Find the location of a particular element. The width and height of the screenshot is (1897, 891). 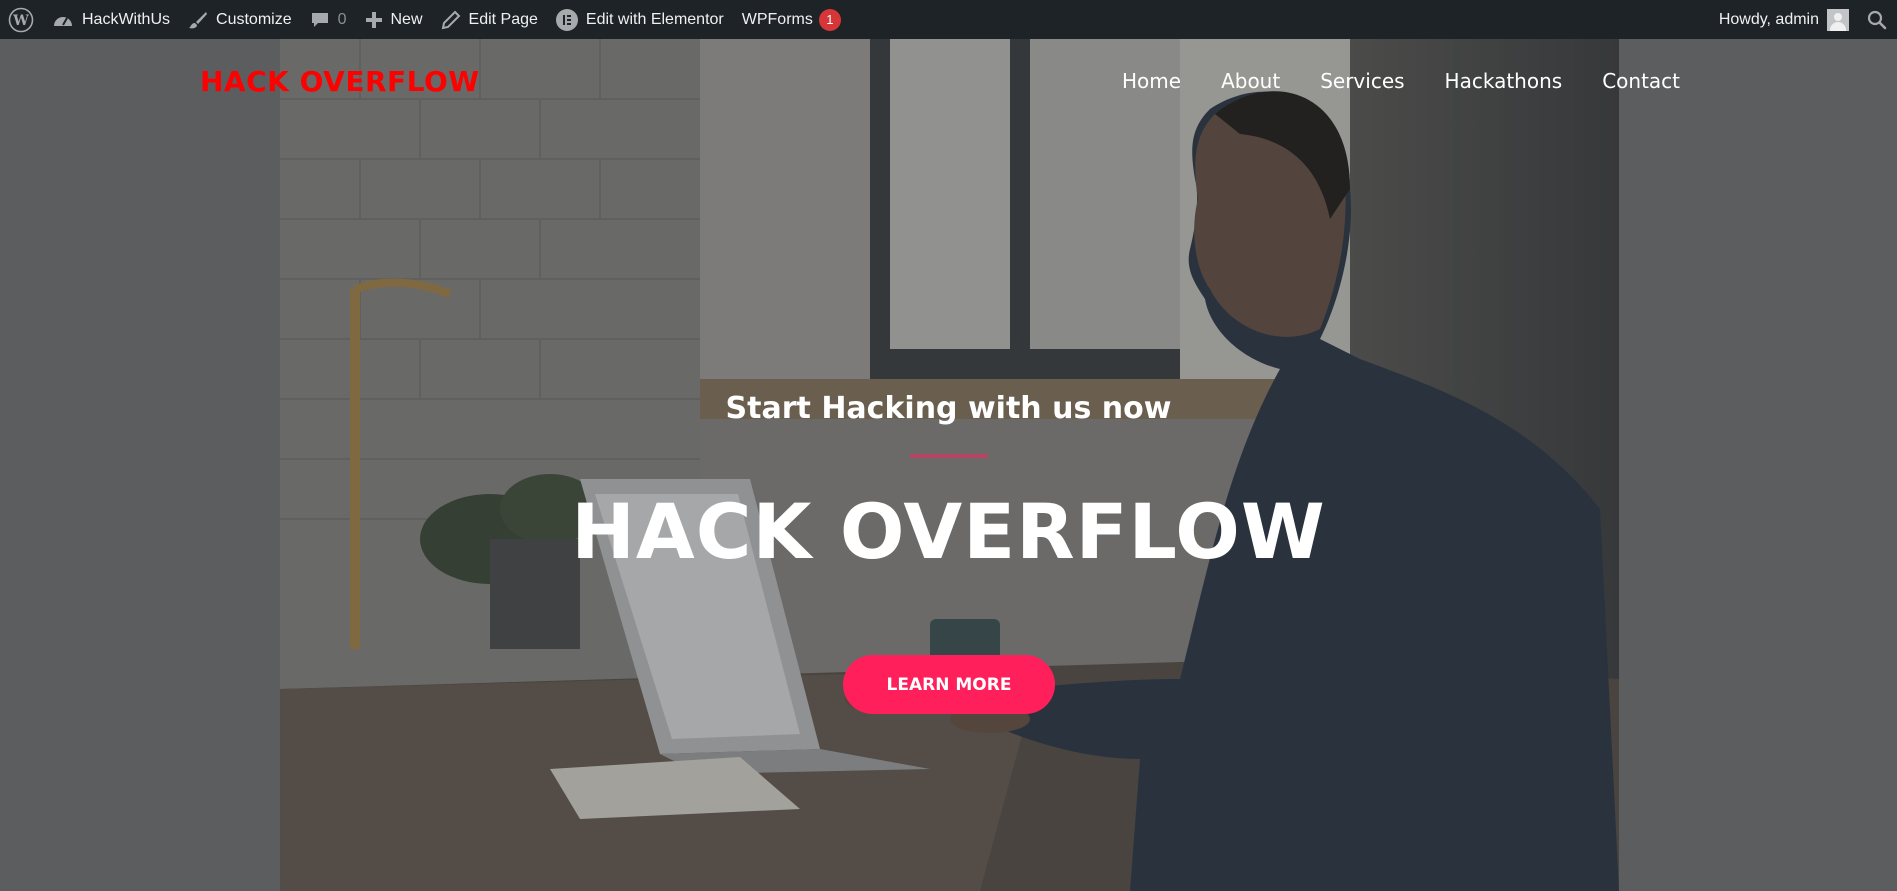

wpforms-menu: WPForms 1 is located at coordinates (791, 19).